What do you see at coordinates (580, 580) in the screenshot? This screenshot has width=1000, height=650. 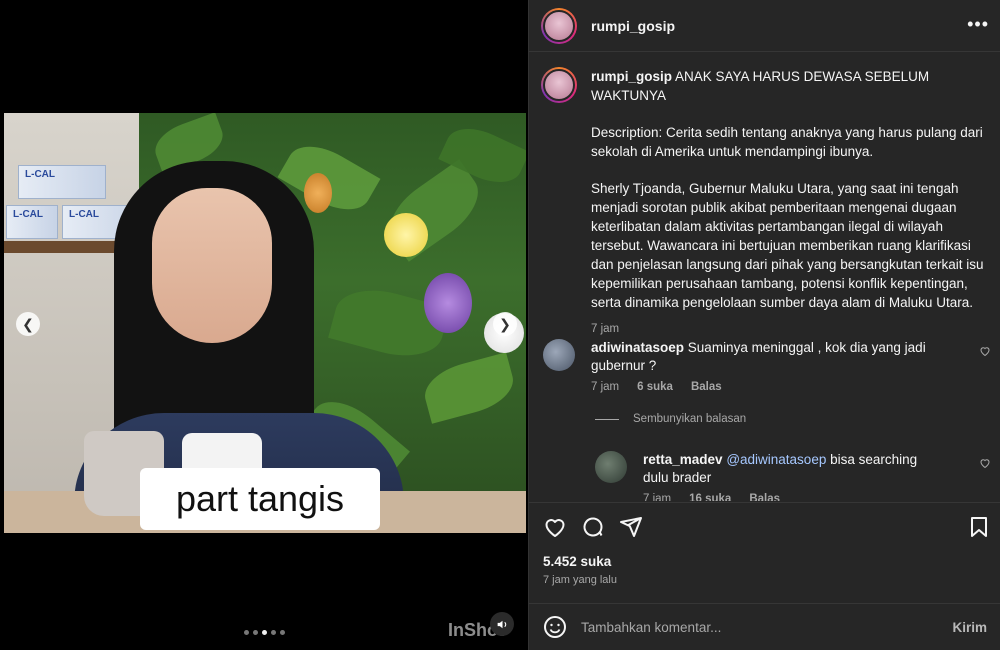 I see `posted-time: 7 jam yang lalu` at bounding box center [580, 580].